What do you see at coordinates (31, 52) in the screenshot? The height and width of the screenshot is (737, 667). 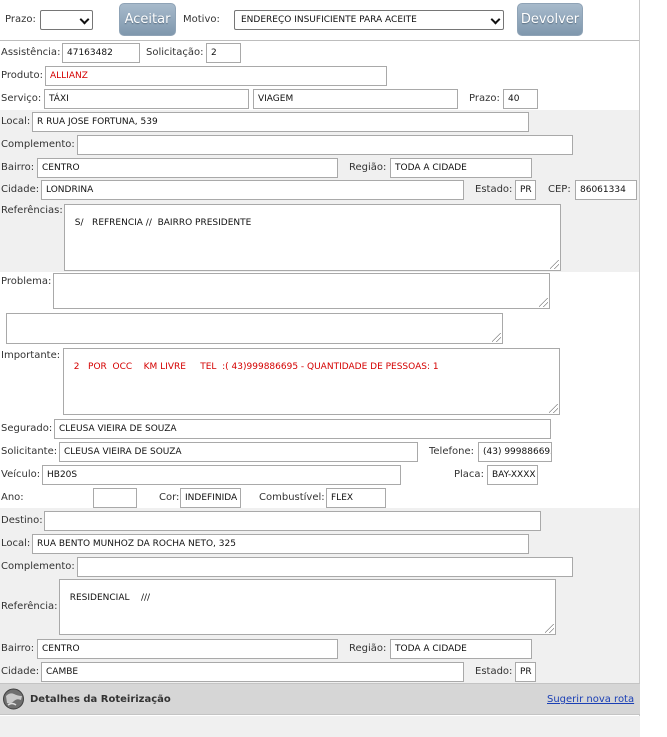 I see `assistencia-label: Assistência:` at bounding box center [31, 52].